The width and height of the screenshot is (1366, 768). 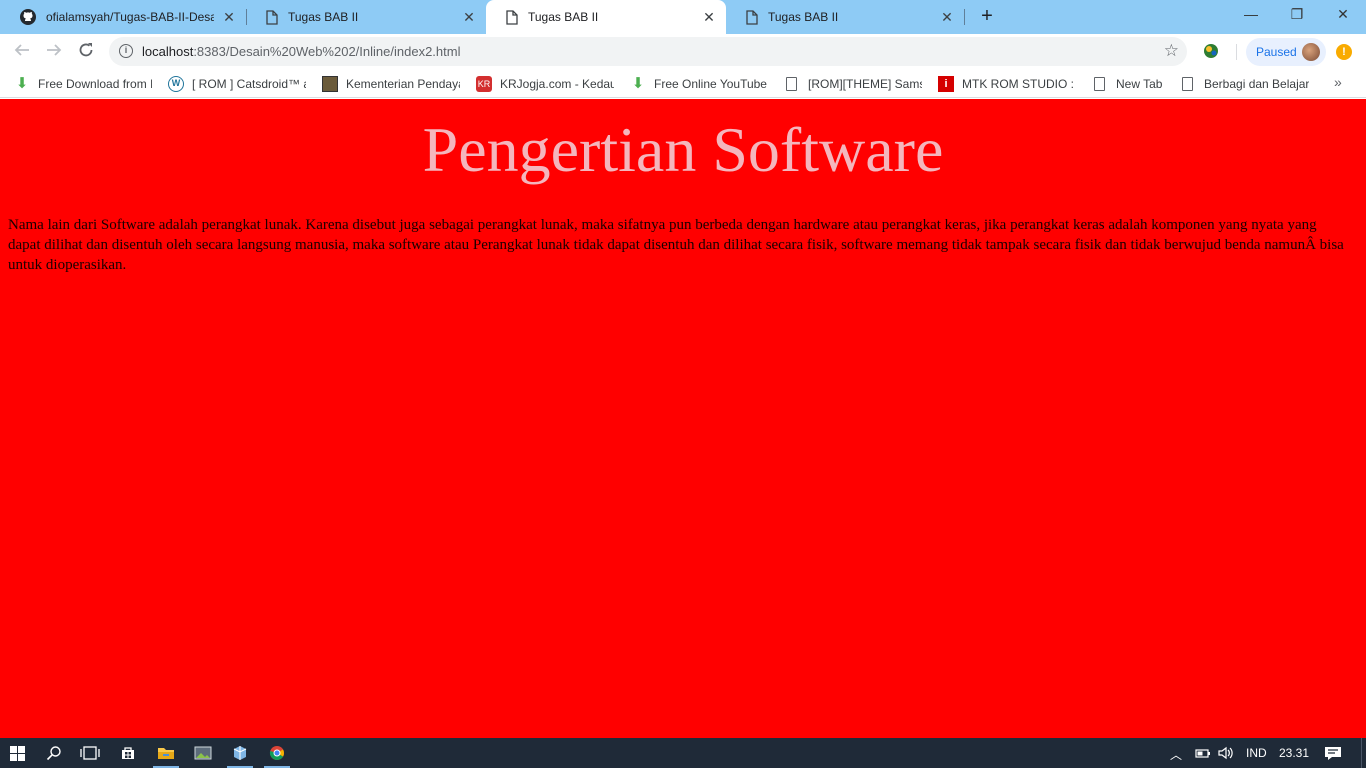 I want to click on tab-divider, so click(x=964, y=17).